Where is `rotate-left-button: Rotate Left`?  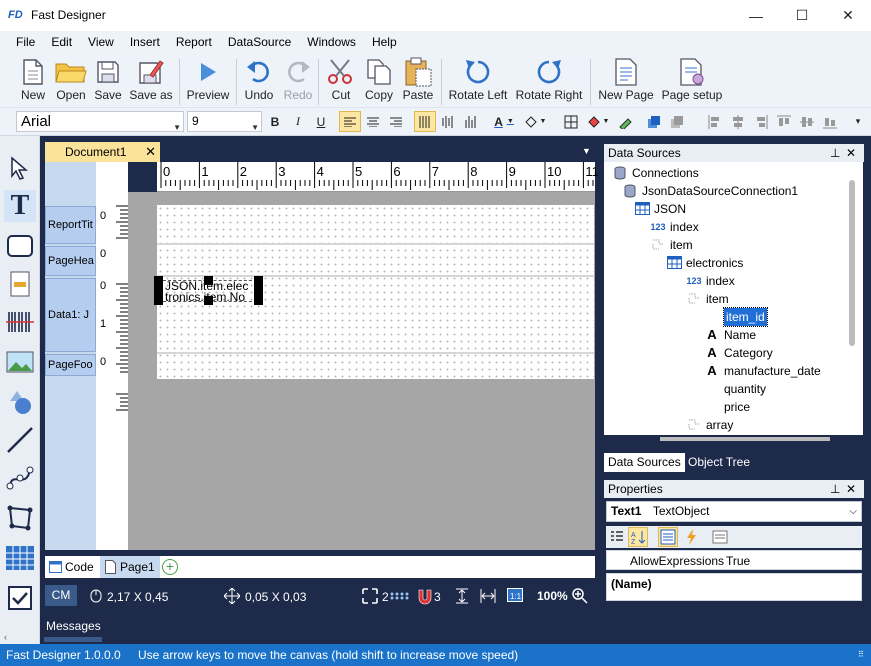
rotate-left-button: Rotate Left is located at coordinates (478, 82).